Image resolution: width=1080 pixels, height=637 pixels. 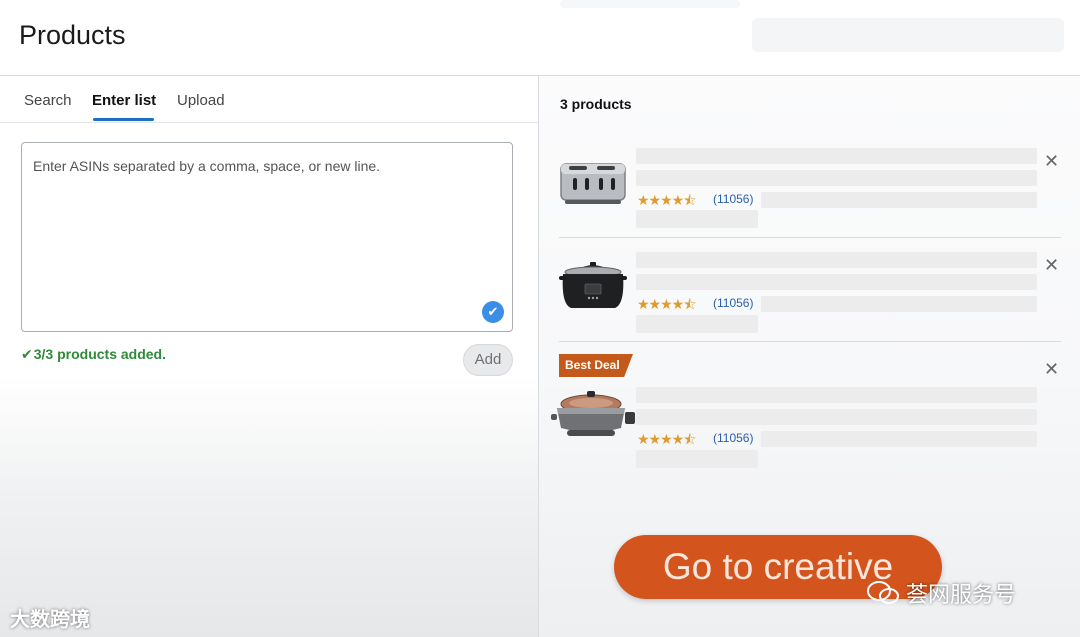 I want to click on wechat-icon, so click(x=883, y=592).